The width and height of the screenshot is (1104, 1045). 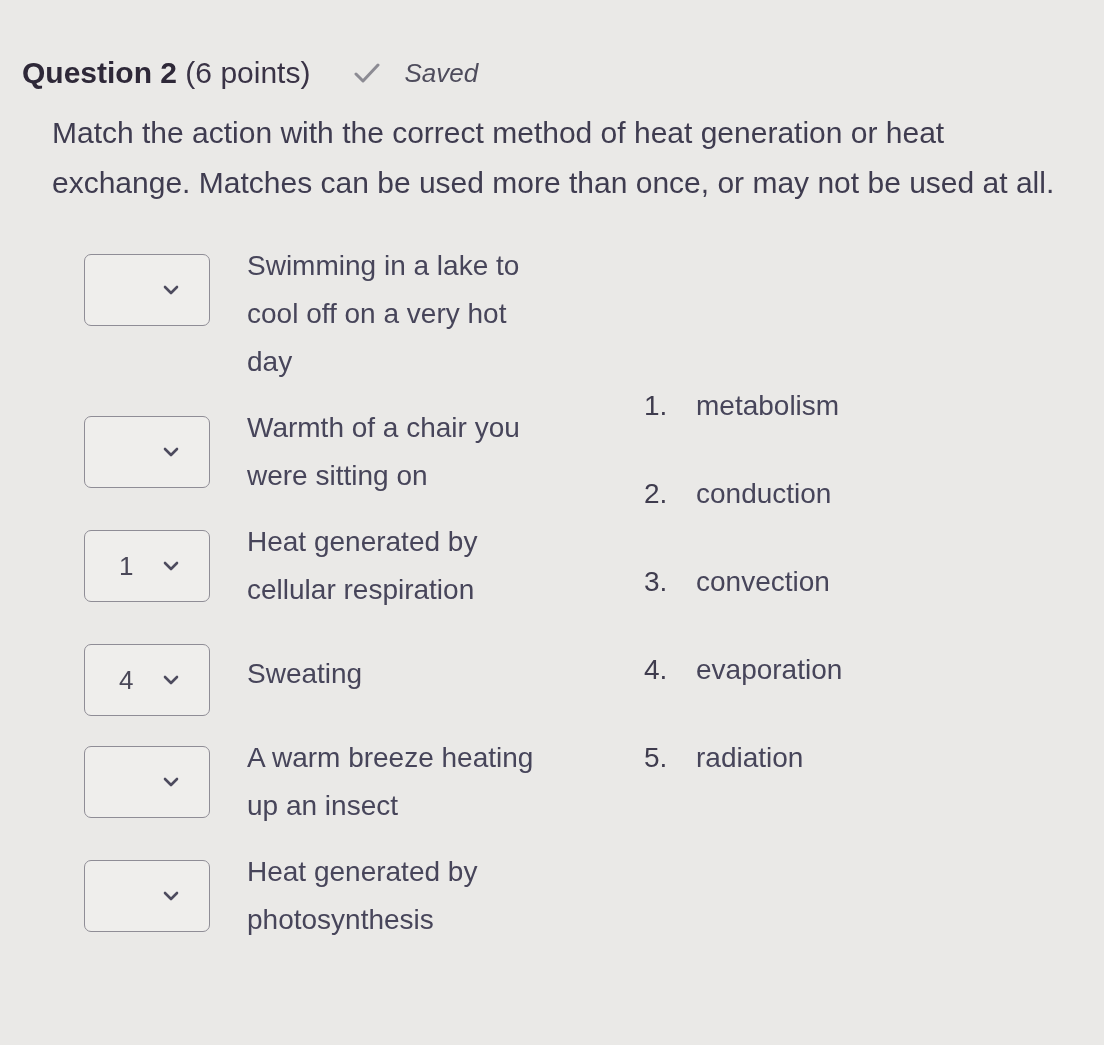 What do you see at coordinates (656, 582) in the screenshot?
I see `choice-number: 3.` at bounding box center [656, 582].